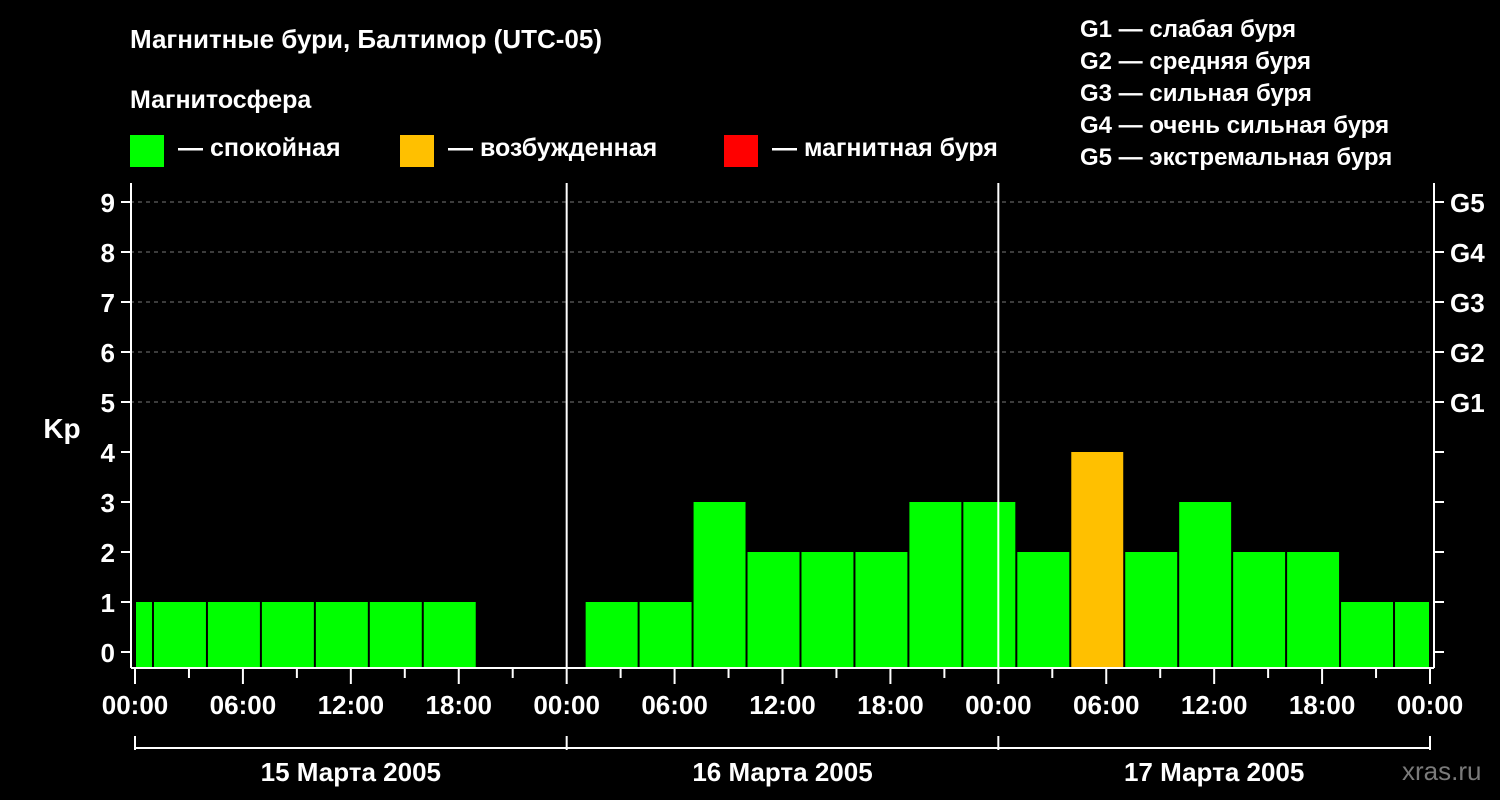 This screenshot has height=800, width=1500. I want to click on y-tick-label: 0, so click(108, 653).